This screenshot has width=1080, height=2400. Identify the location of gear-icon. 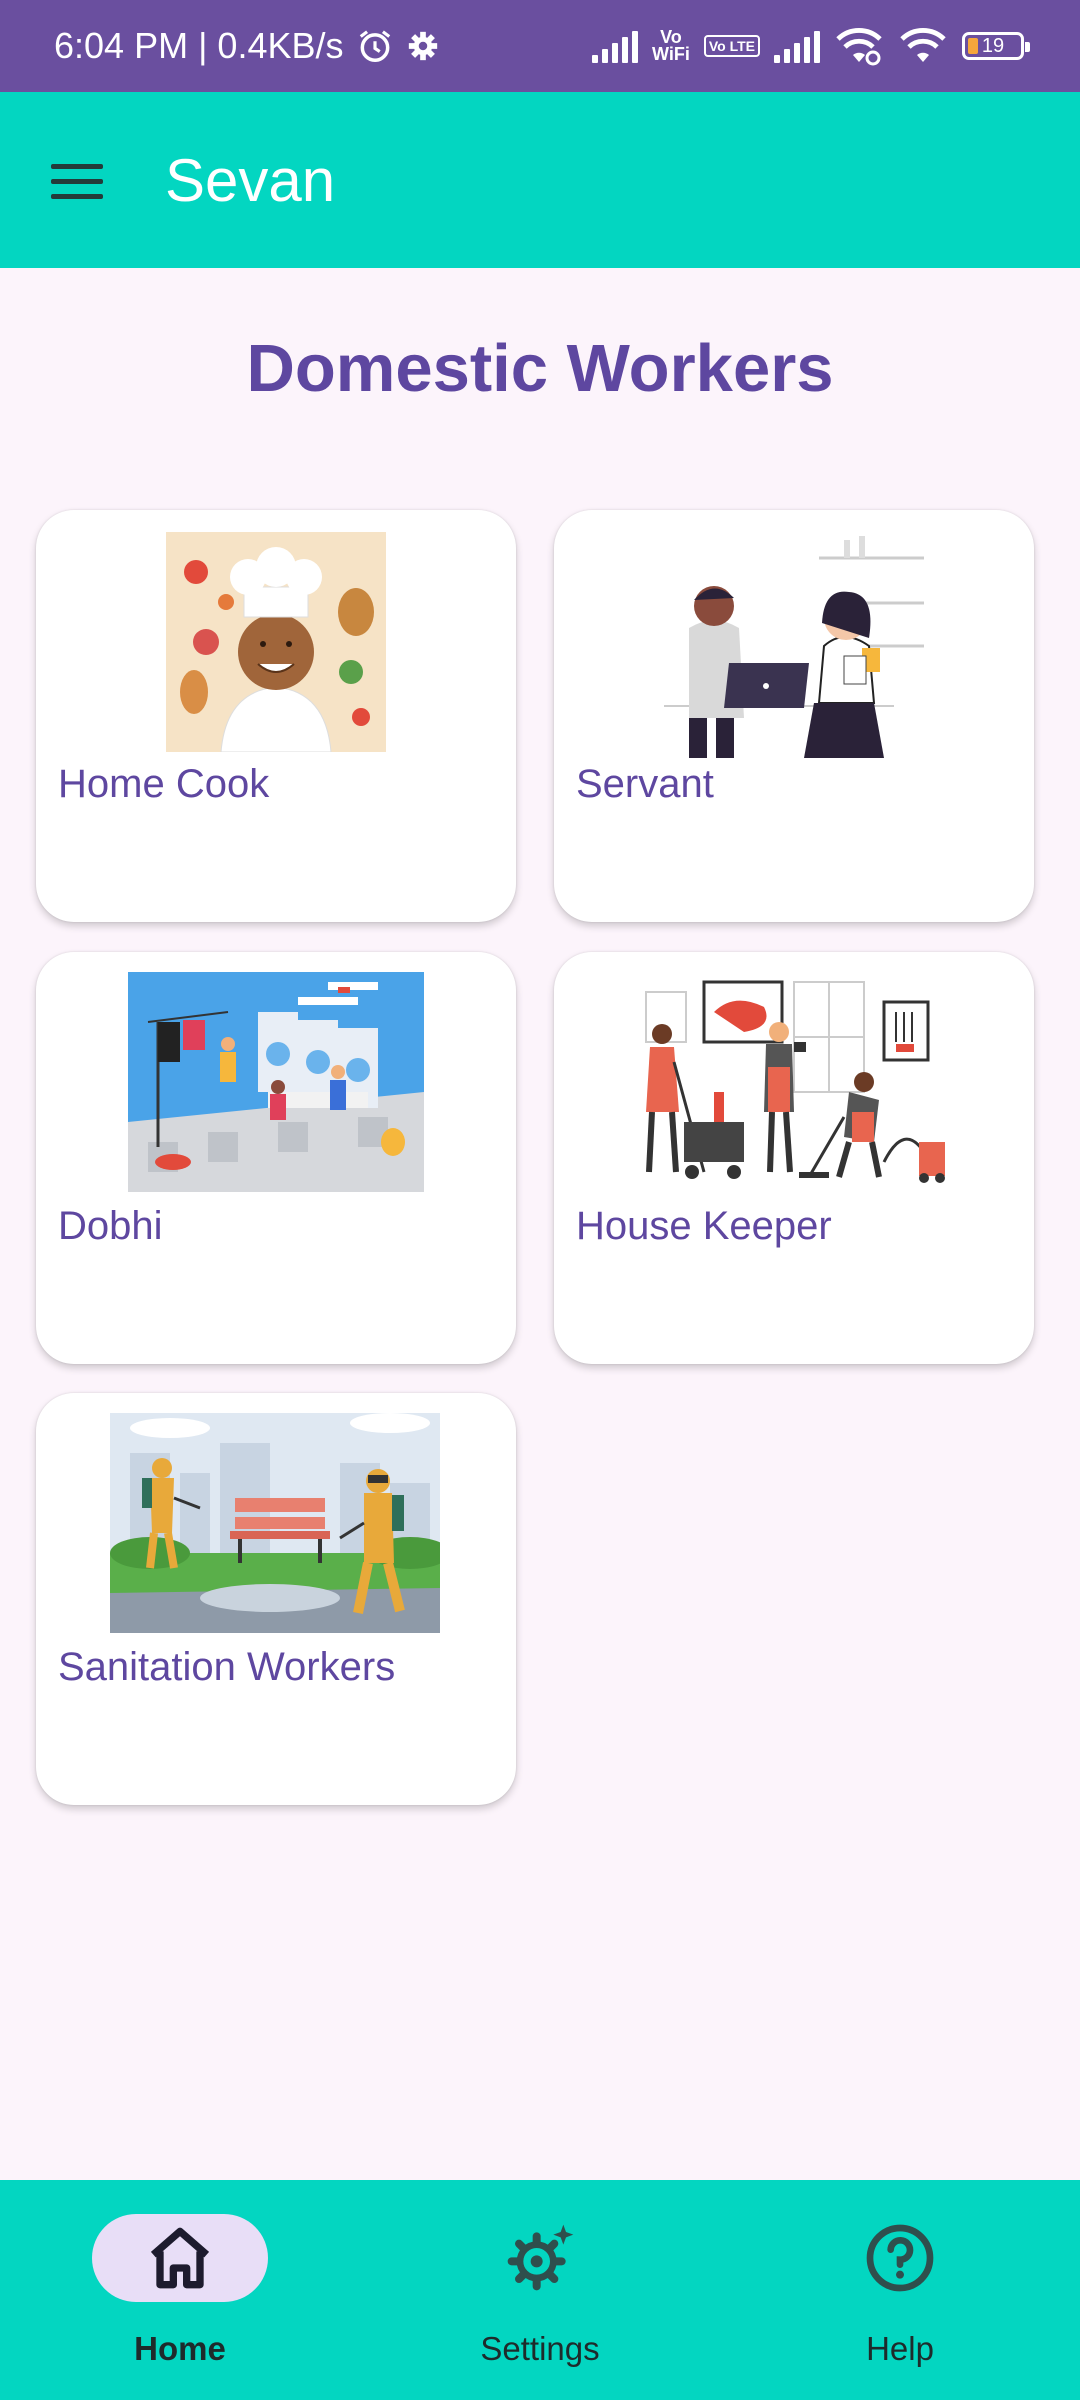
(422, 46).